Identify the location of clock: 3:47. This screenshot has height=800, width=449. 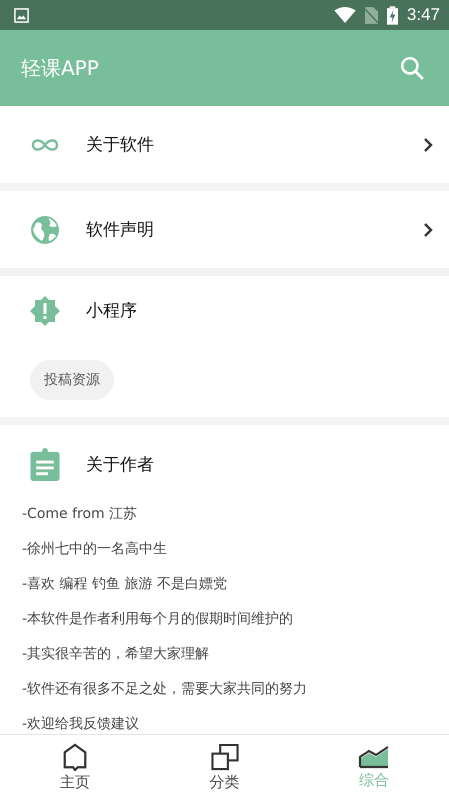
(423, 15).